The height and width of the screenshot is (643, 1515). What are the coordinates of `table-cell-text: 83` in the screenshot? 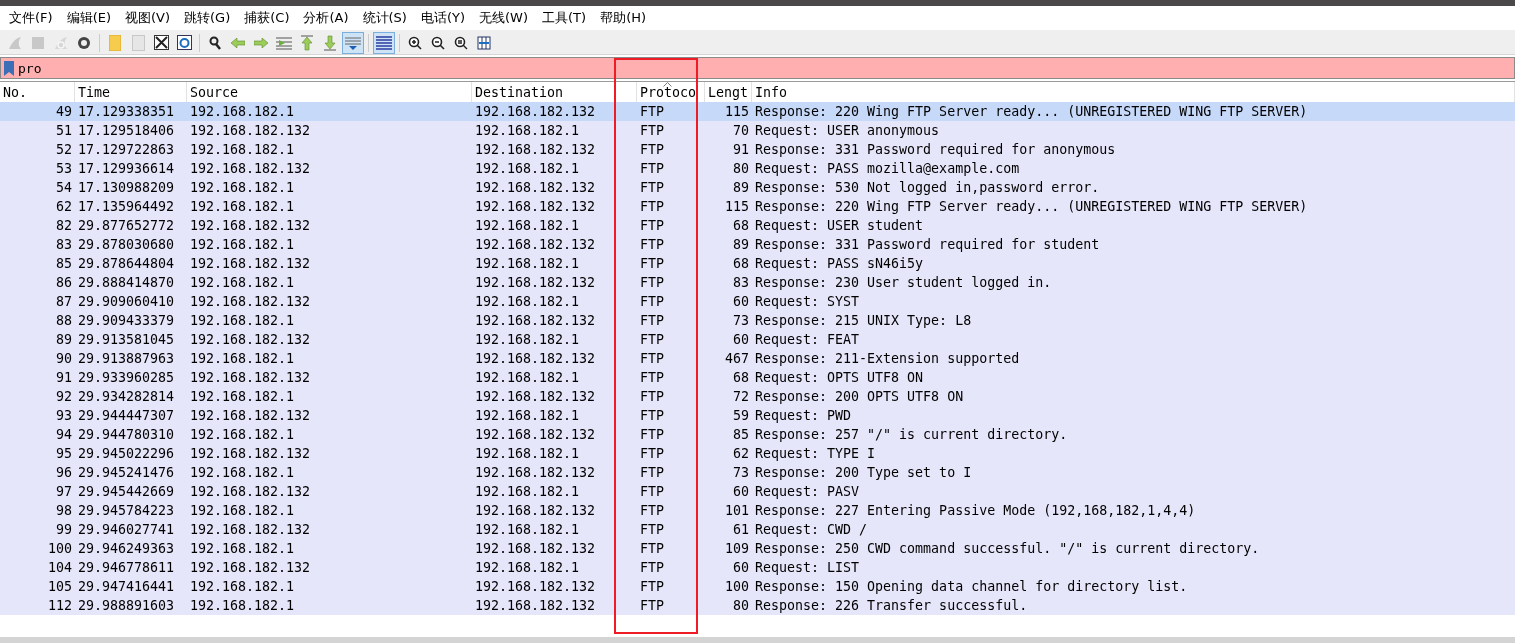 It's located at (741, 282).